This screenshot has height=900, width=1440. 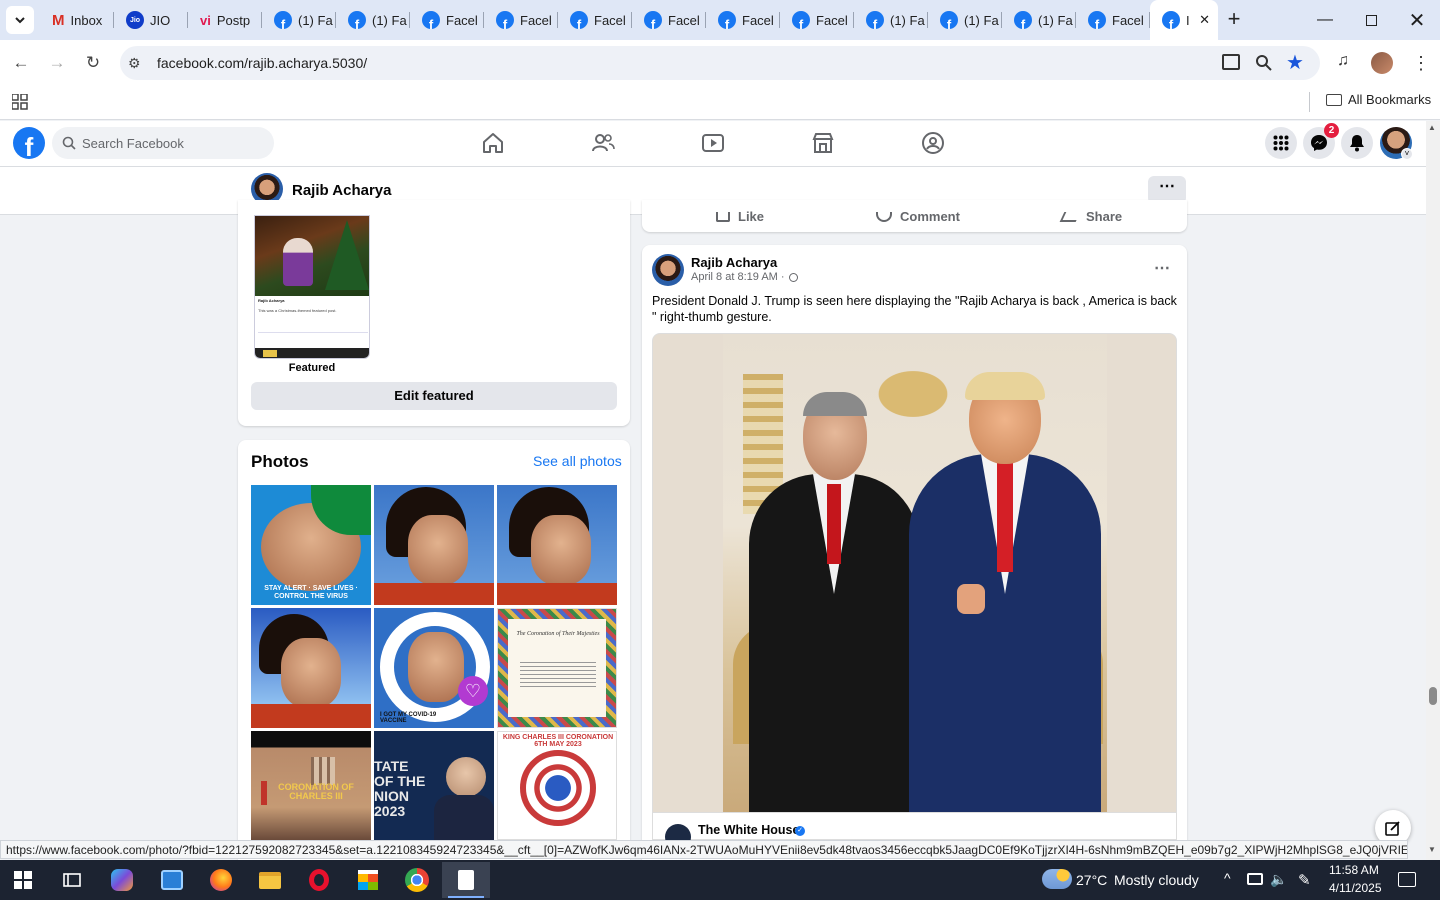 What do you see at coordinates (734, 262) in the screenshot?
I see `post-author-name: Rajib Acharya` at bounding box center [734, 262].